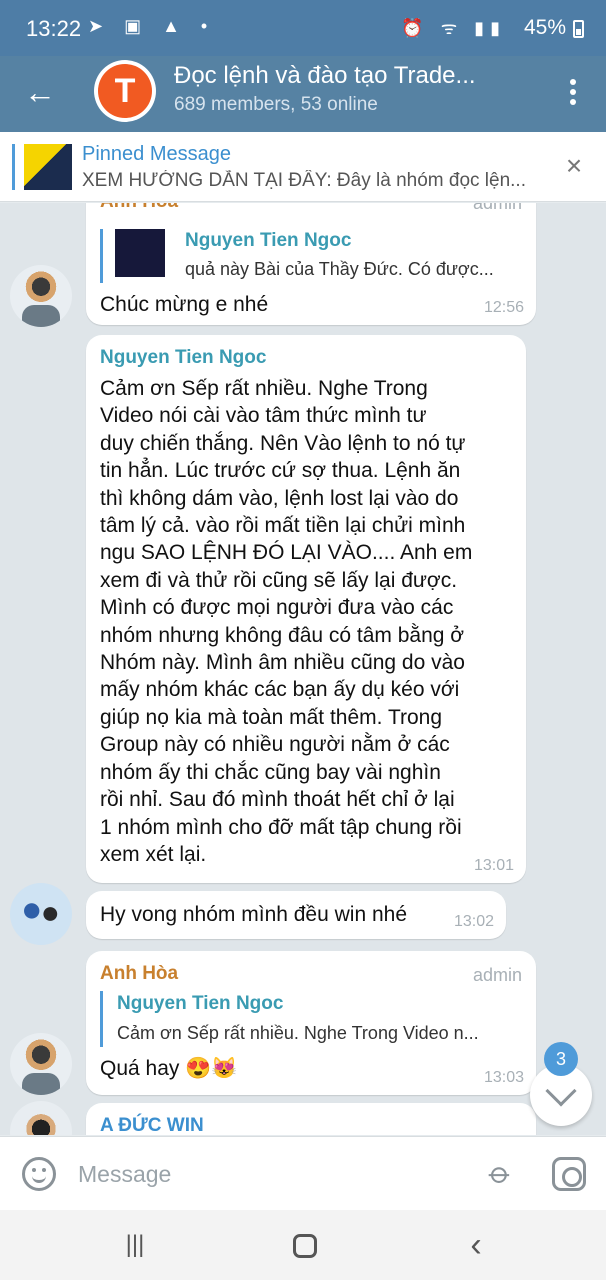 Image resolution: width=606 pixels, height=1280 pixels. What do you see at coordinates (473, 921) in the screenshot?
I see `message-time: 13:02` at bounding box center [473, 921].